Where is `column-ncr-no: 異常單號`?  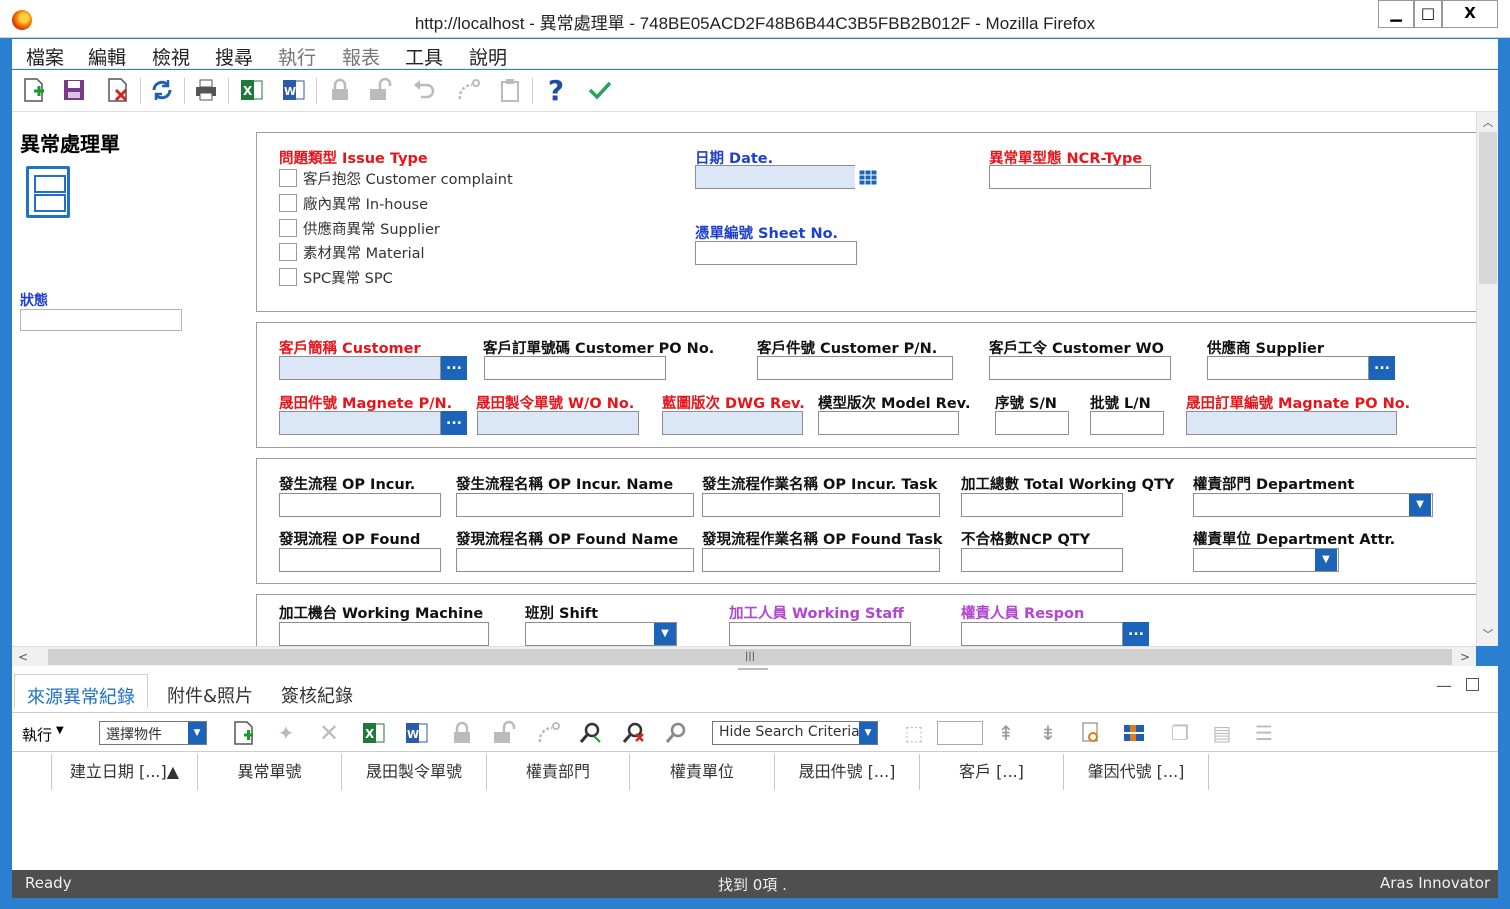 column-ncr-no: 異常單號 is located at coordinates (270, 772).